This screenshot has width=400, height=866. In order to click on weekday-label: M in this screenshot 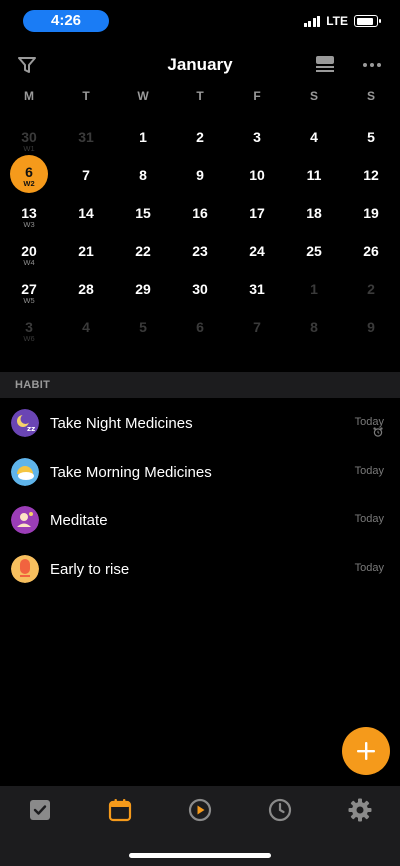, I will do `click(29, 96)`.